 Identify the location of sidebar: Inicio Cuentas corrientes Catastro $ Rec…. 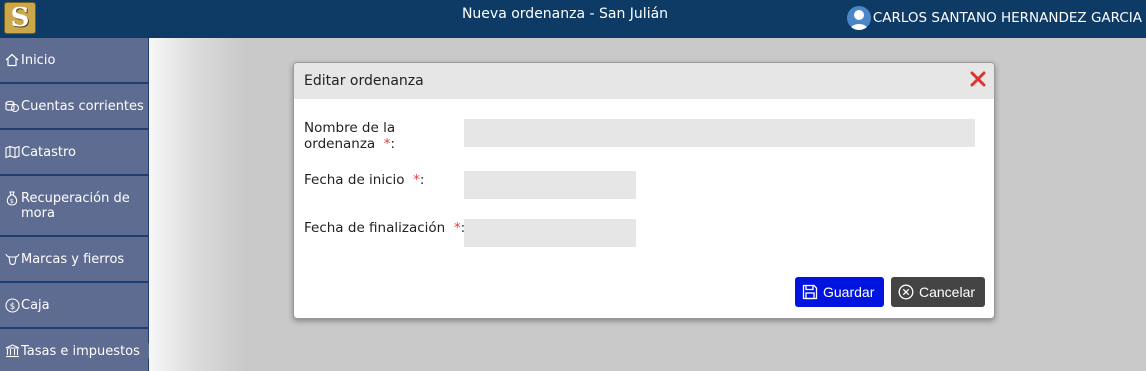
(78, 204).